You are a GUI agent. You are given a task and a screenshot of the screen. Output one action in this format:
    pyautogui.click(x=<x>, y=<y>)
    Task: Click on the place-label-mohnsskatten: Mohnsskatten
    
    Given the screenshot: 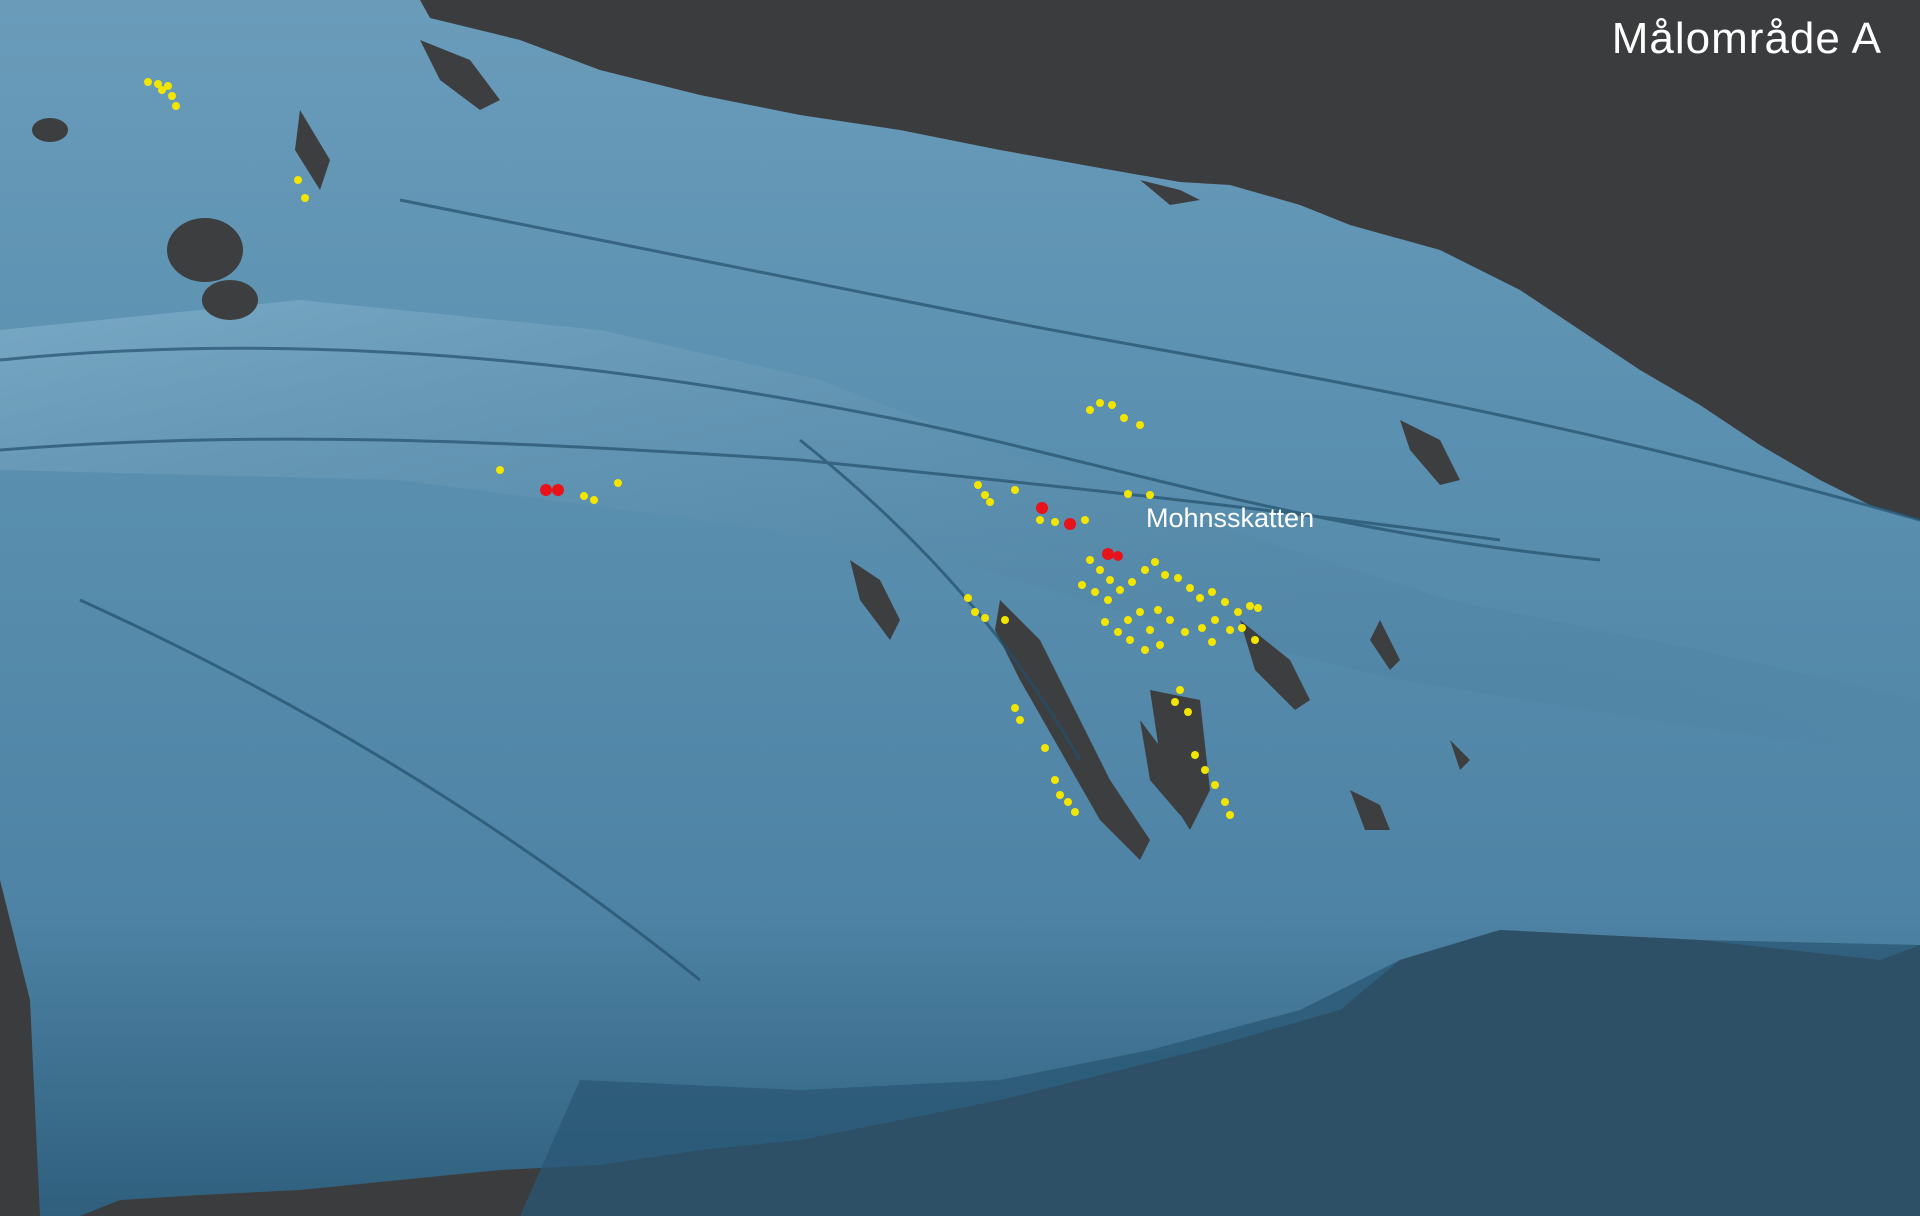 What is the action you would take?
    pyautogui.click(x=1230, y=518)
    